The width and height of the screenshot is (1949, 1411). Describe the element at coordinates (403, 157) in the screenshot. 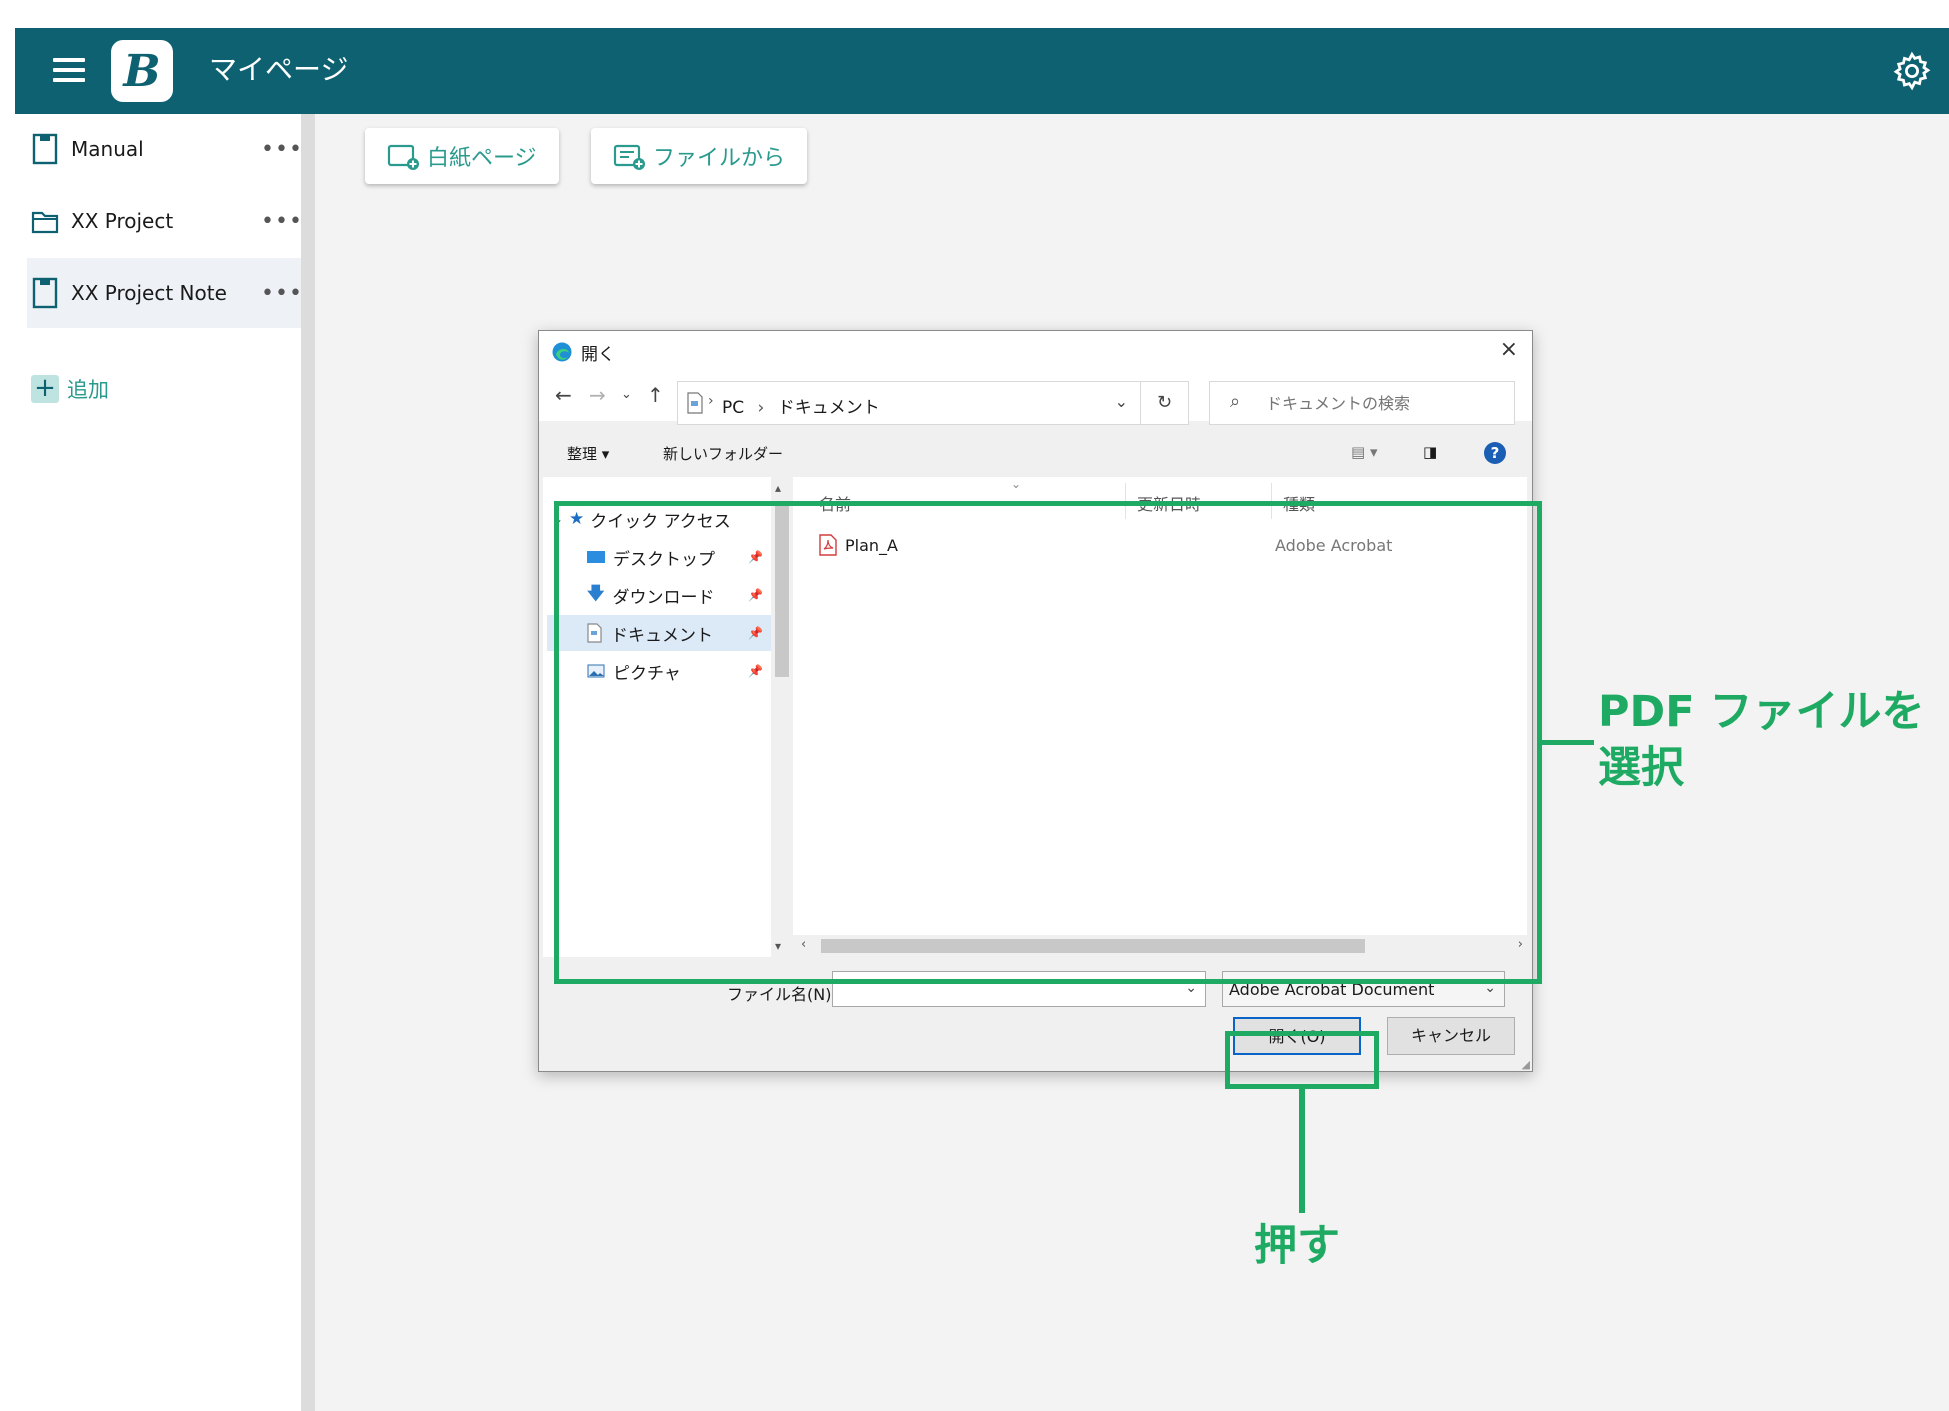

I see `add-page-icon` at that location.